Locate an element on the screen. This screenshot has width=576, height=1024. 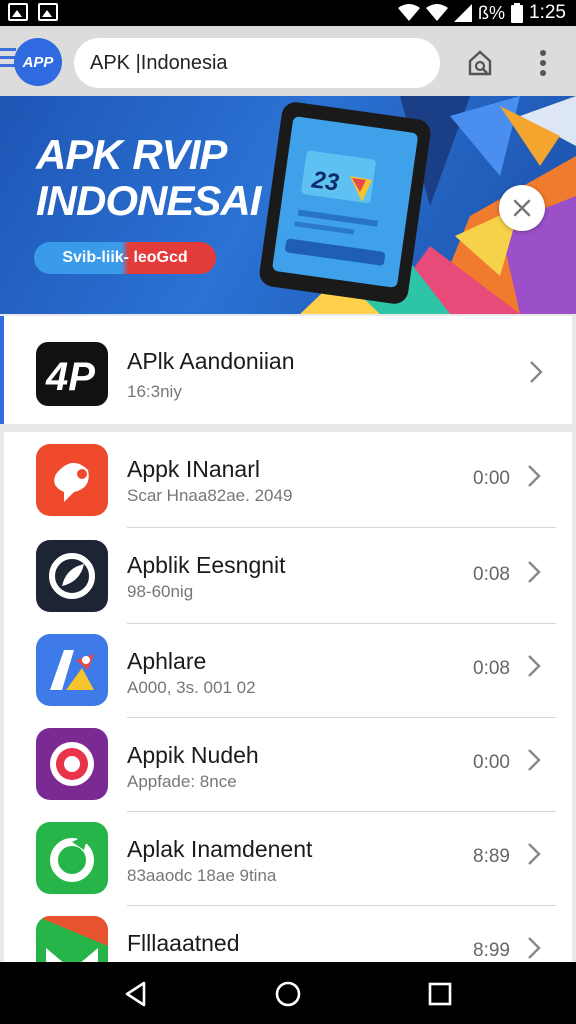
banner-title: APK RVIP INDONESAI is located at coordinates (148, 177).